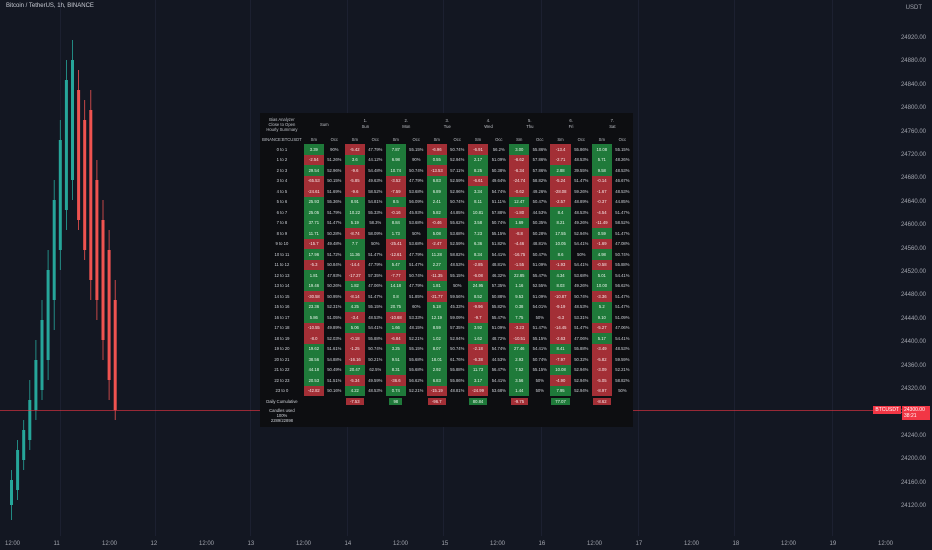  I want to click on occurrence-cell: 50.35%, so click(539, 223).